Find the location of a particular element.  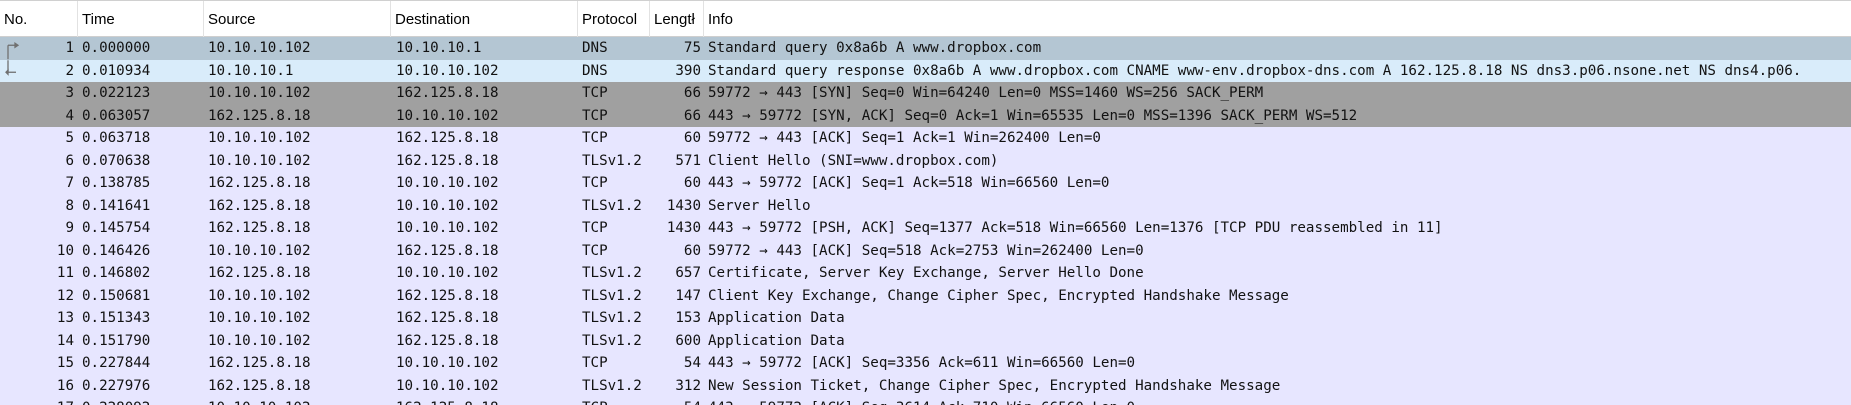

packet-number: 4 is located at coordinates (69, 115).